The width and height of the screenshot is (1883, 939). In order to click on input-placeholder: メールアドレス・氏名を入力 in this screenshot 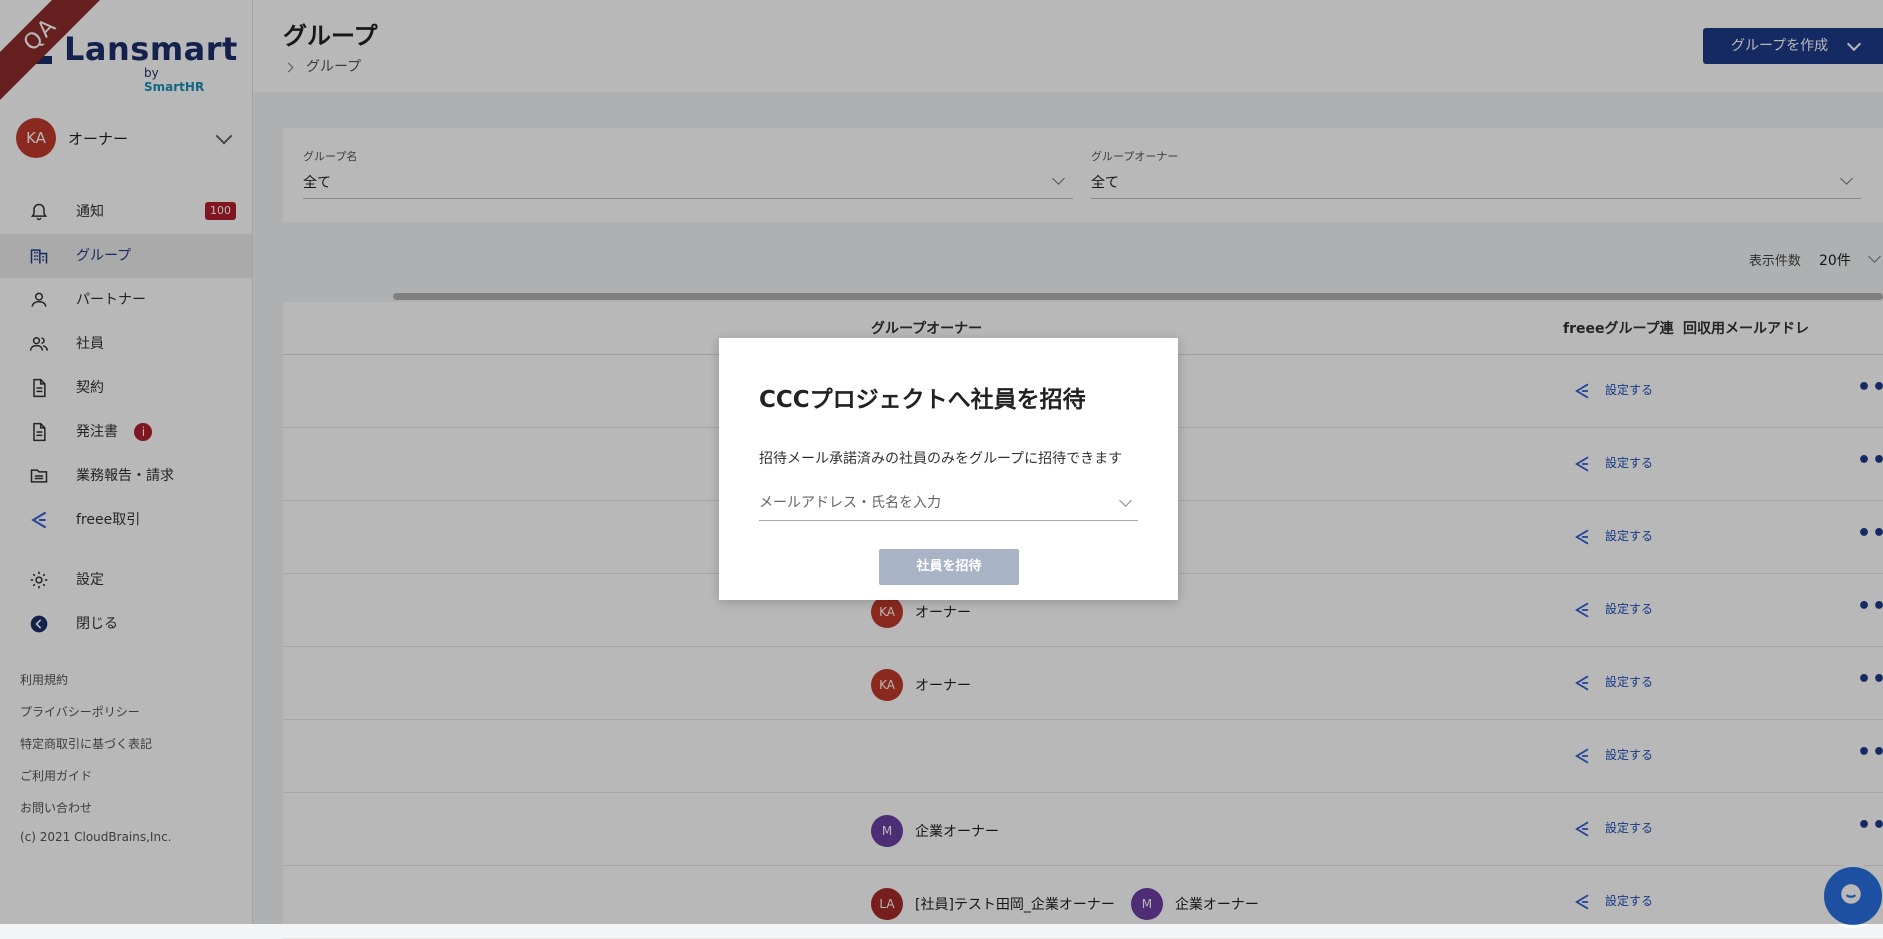, I will do `click(850, 503)`.